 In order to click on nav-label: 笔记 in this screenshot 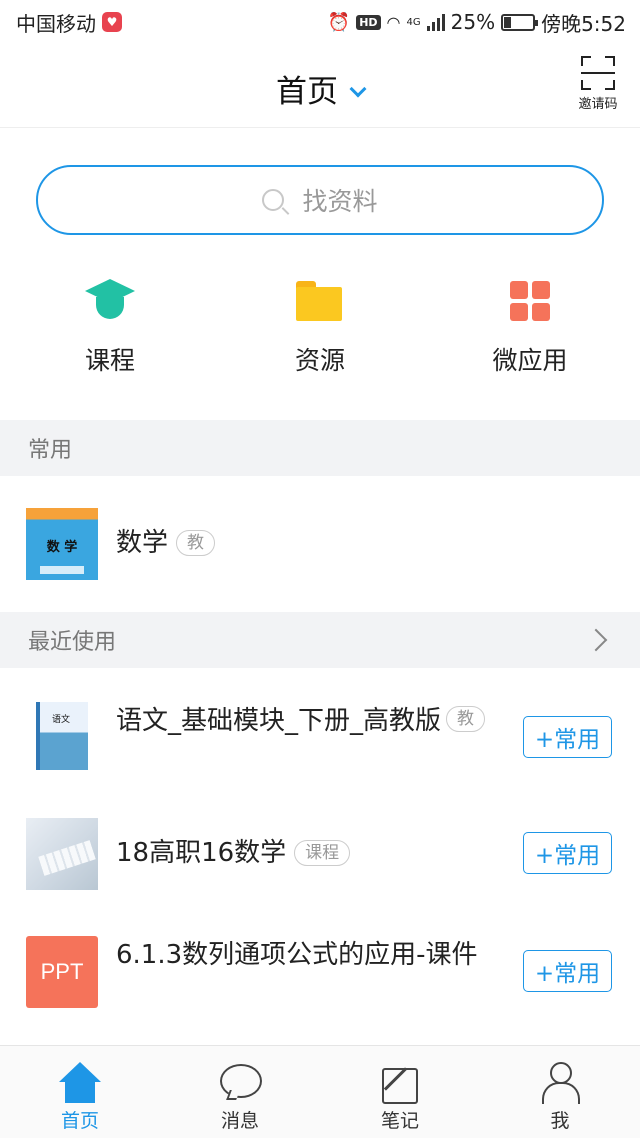, I will do `click(399, 1121)`.